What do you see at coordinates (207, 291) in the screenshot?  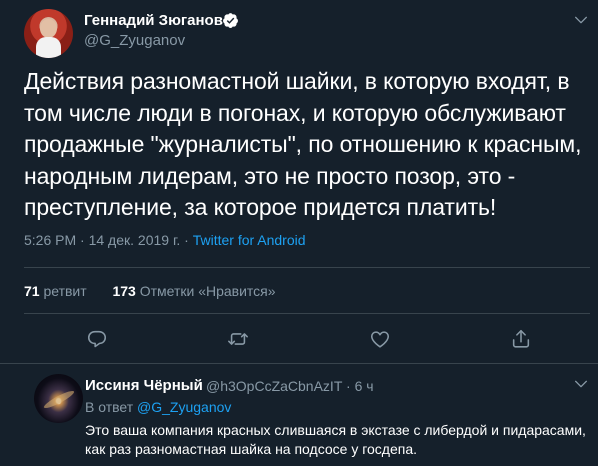 I see `likes-label: Отметки «Нравится»` at bounding box center [207, 291].